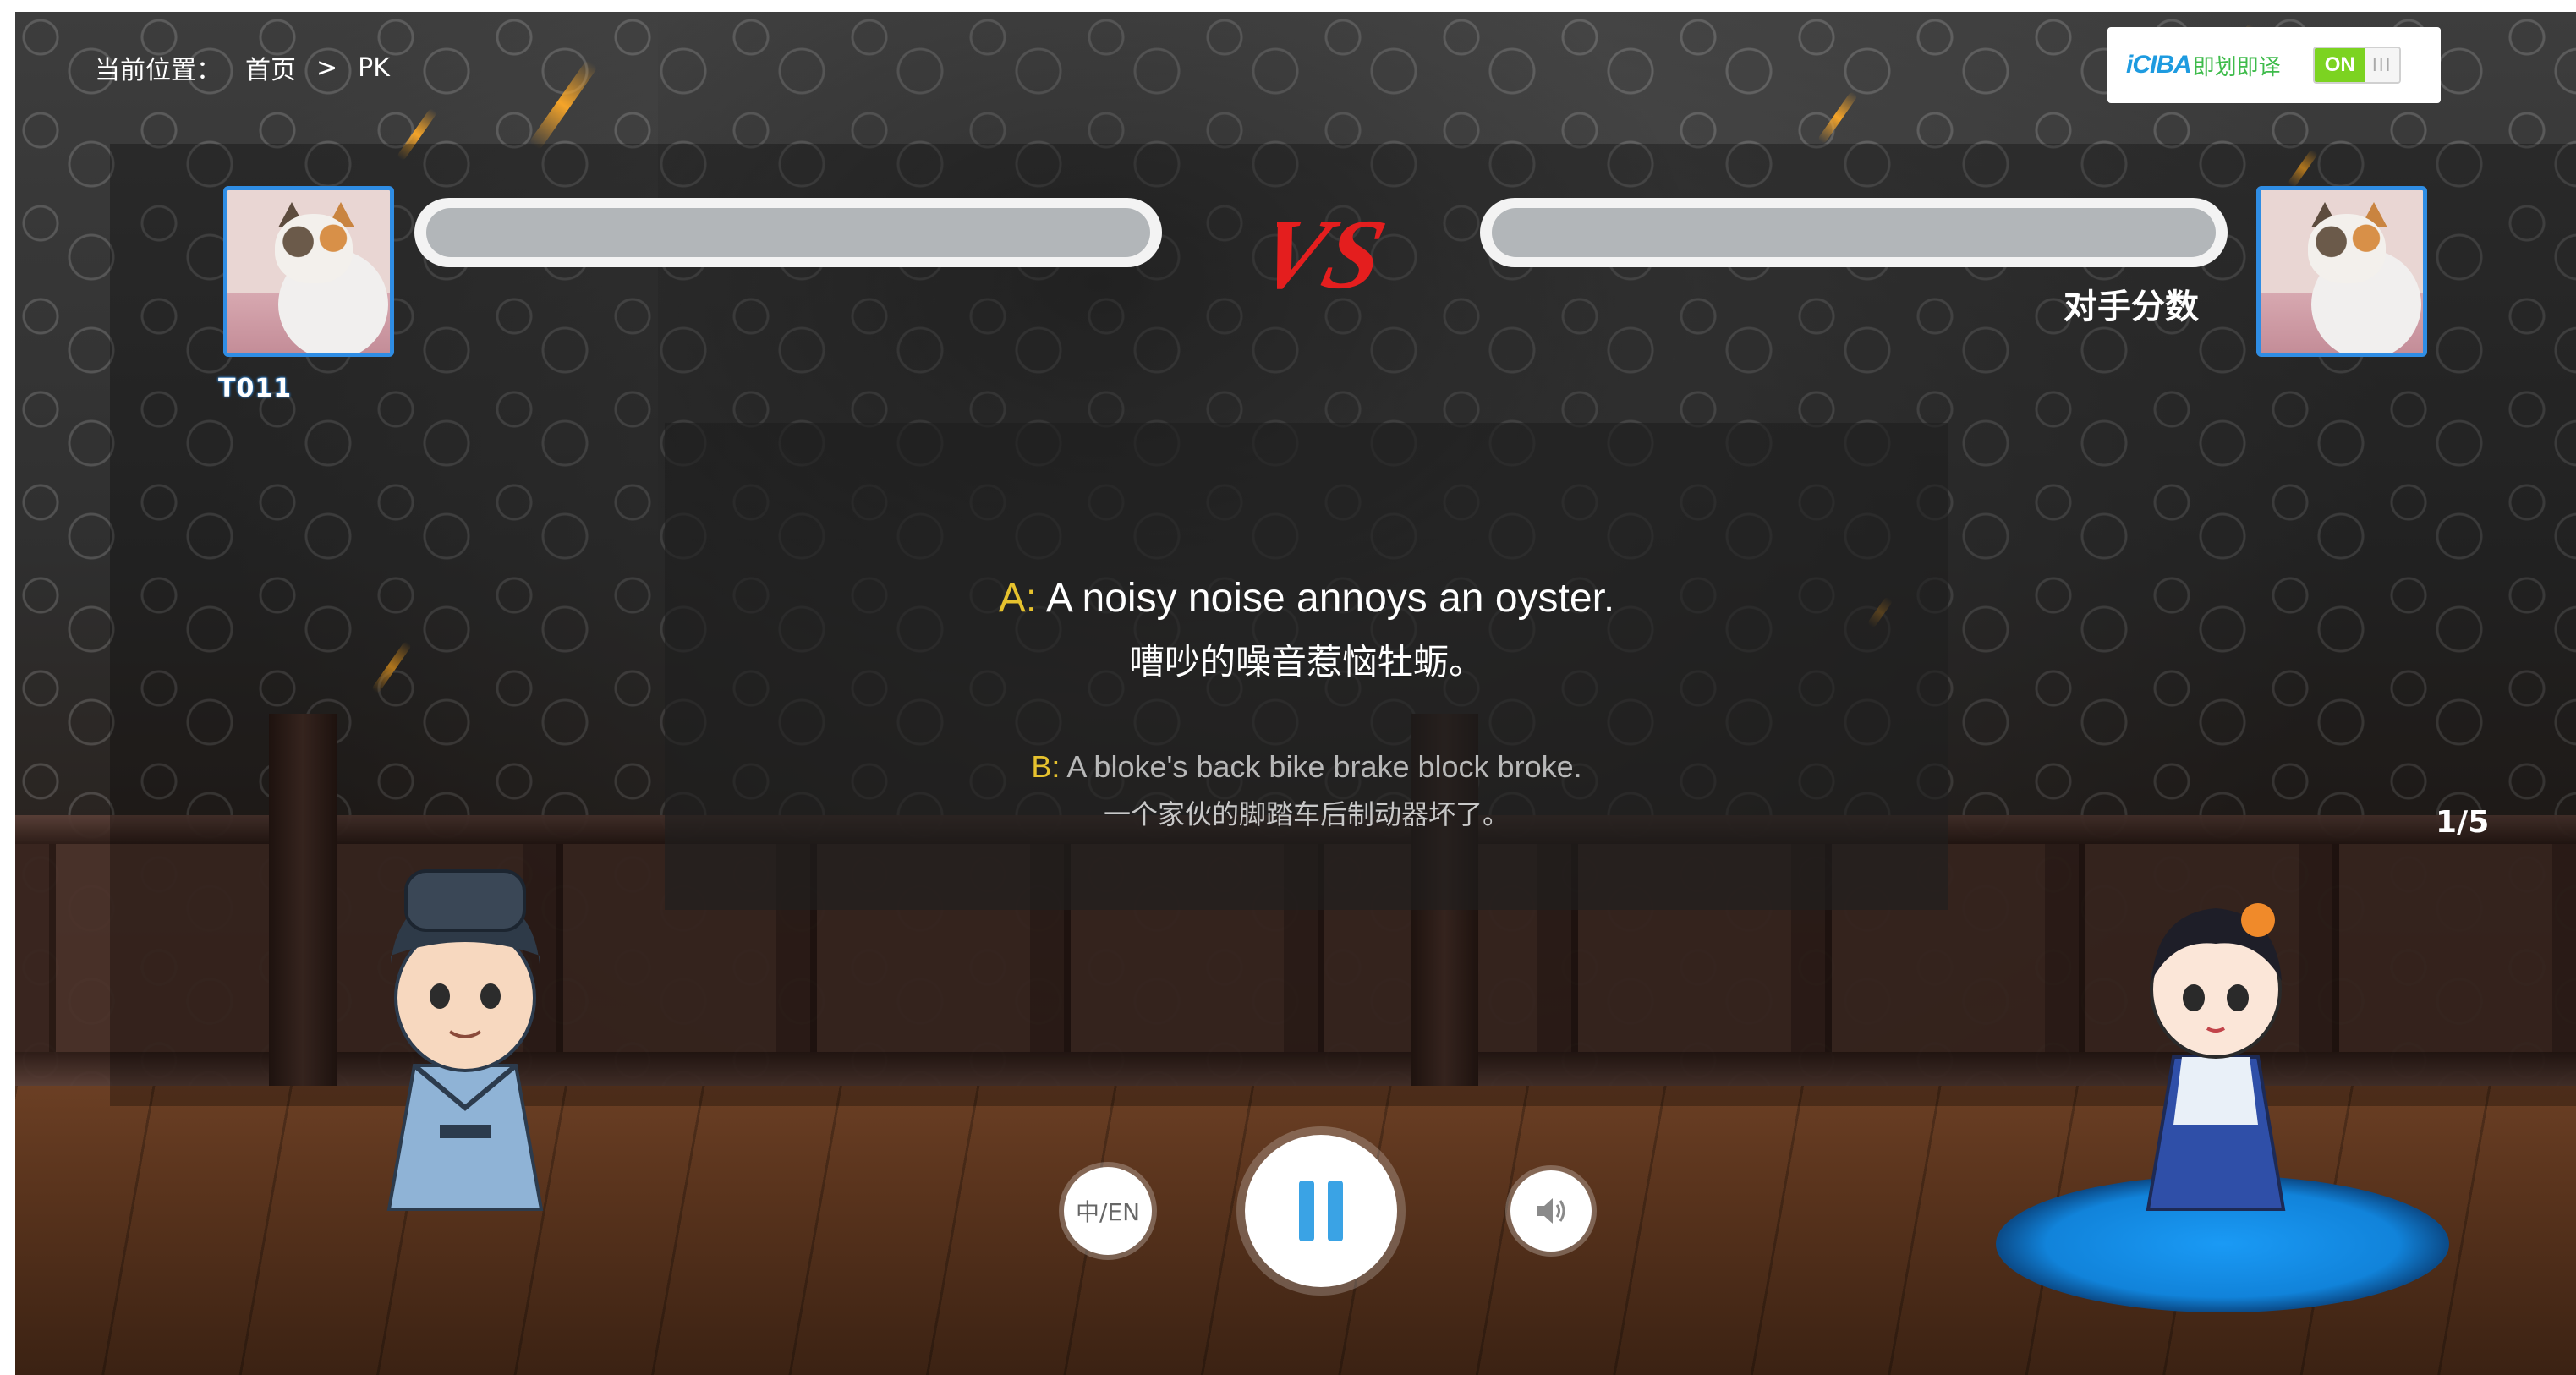 The width and height of the screenshot is (2576, 1375). I want to click on breadcrumb-current: PK, so click(374, 67).